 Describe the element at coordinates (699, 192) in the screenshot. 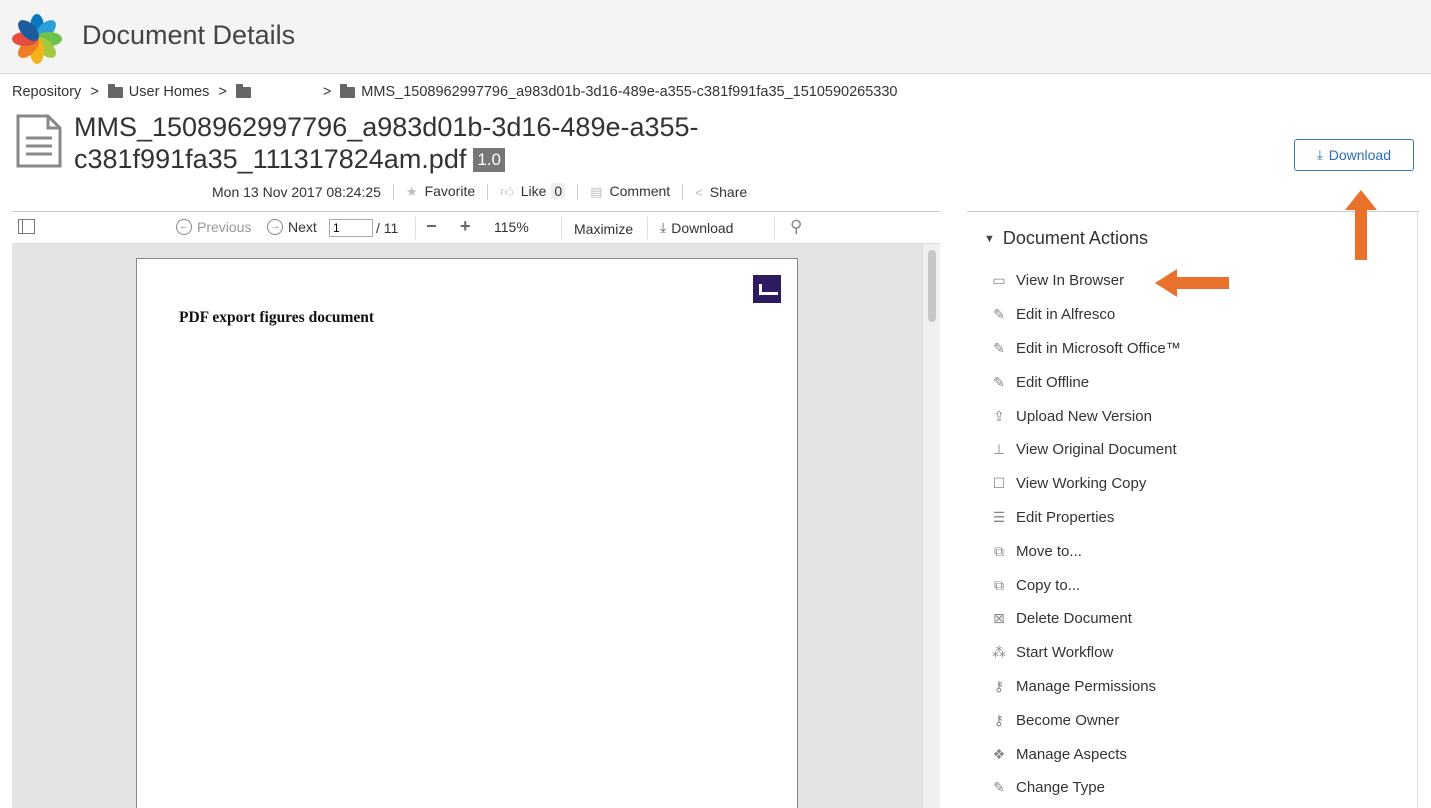

I see `share-icon: <` at that location.